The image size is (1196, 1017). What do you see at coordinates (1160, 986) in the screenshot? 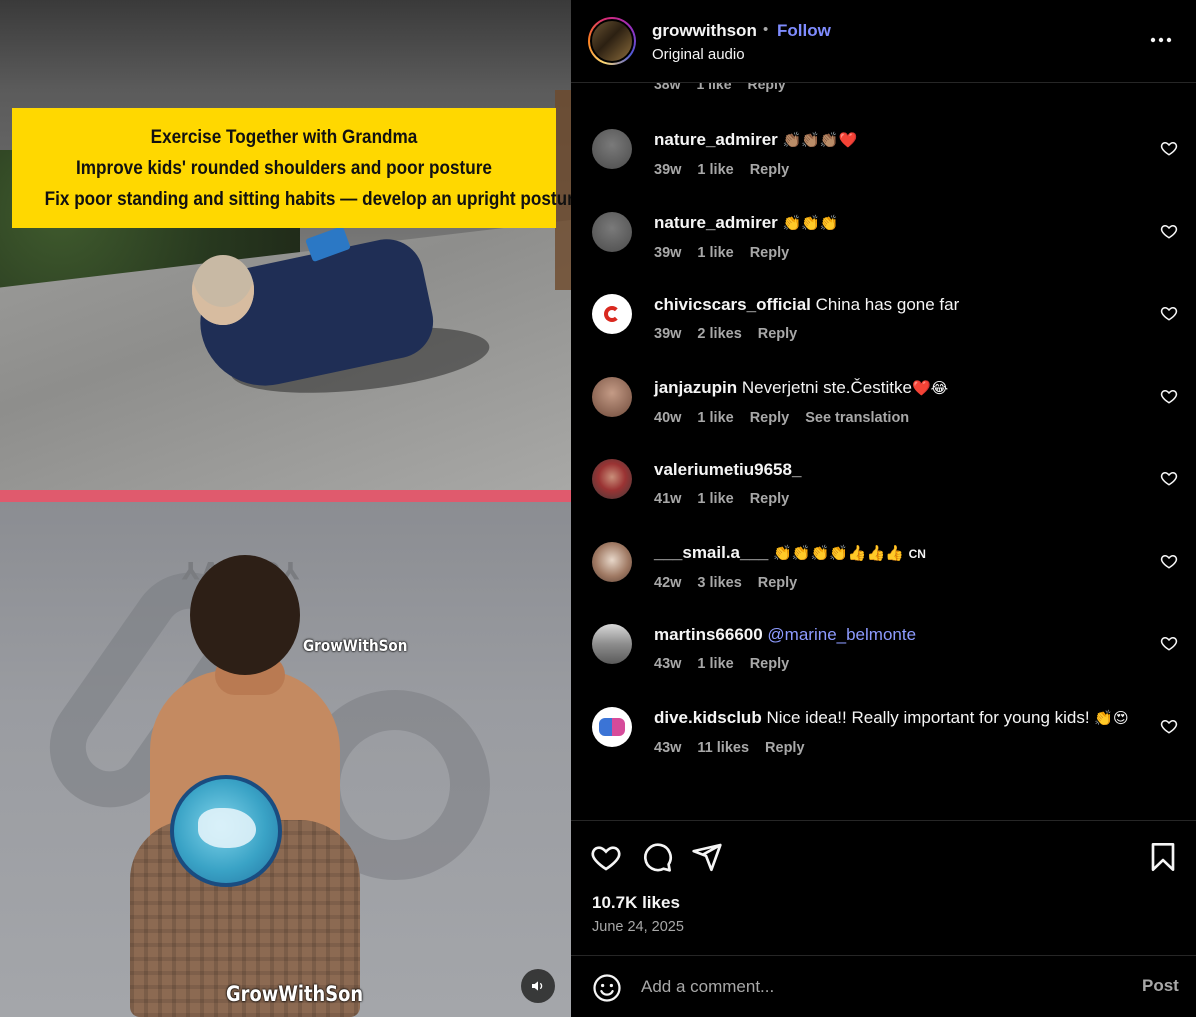
I see `post-button: Post` at bounding box center [1160, 986].